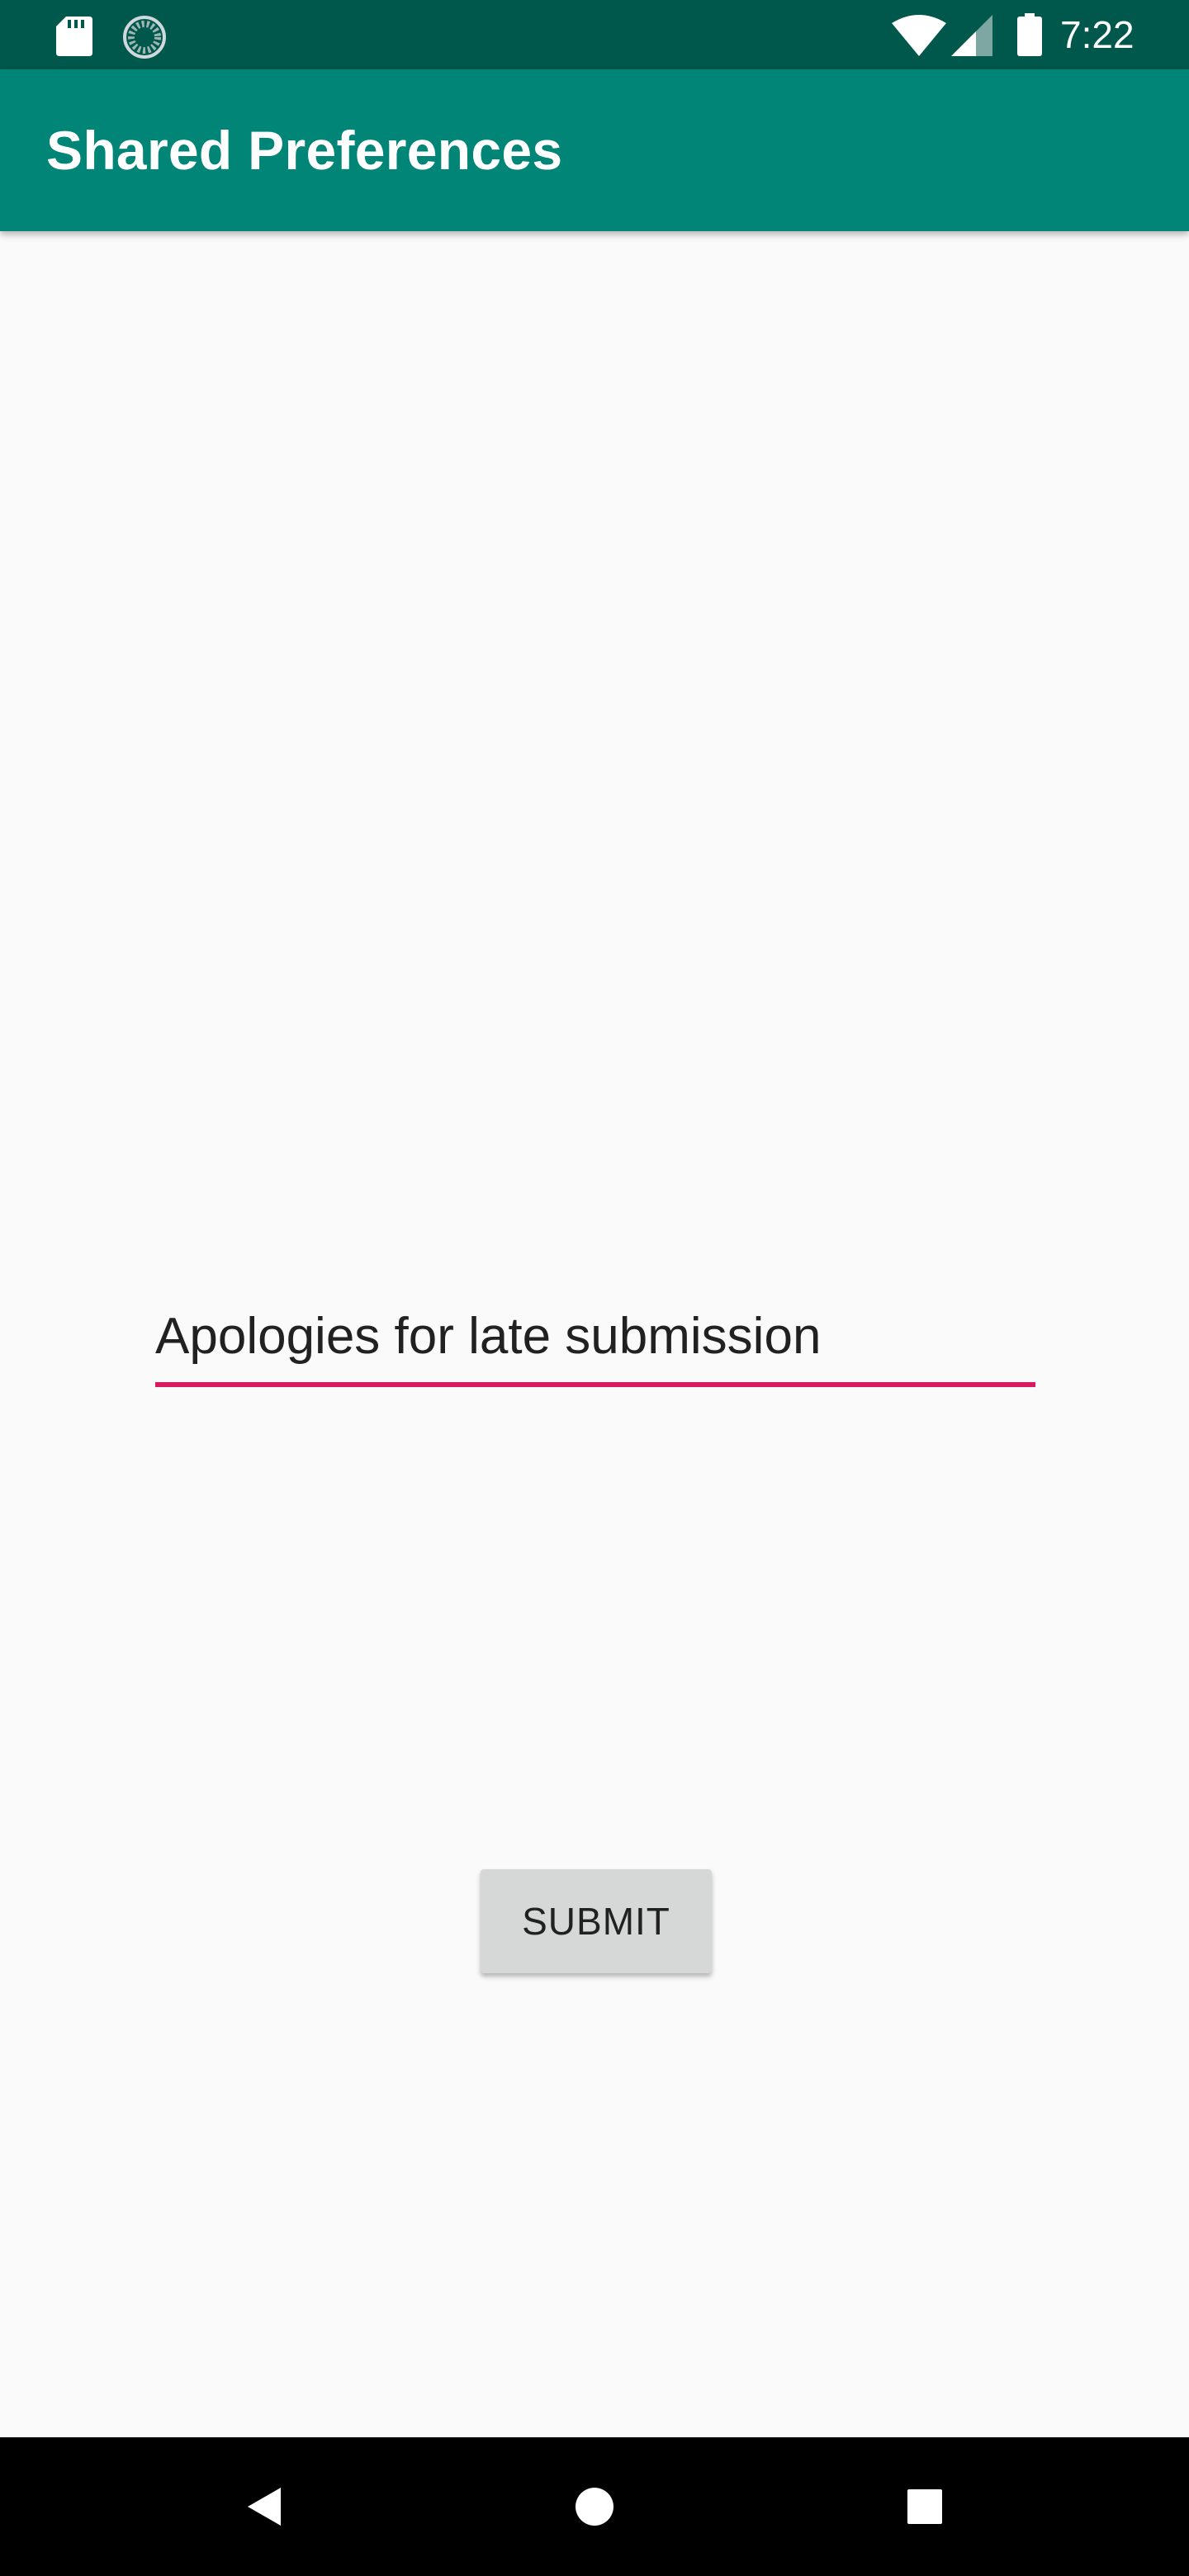  What do you see at coordinates (1097, 34) in the screenshot?
I see `status-time: 7:22` at bounding box center [1097, 34].